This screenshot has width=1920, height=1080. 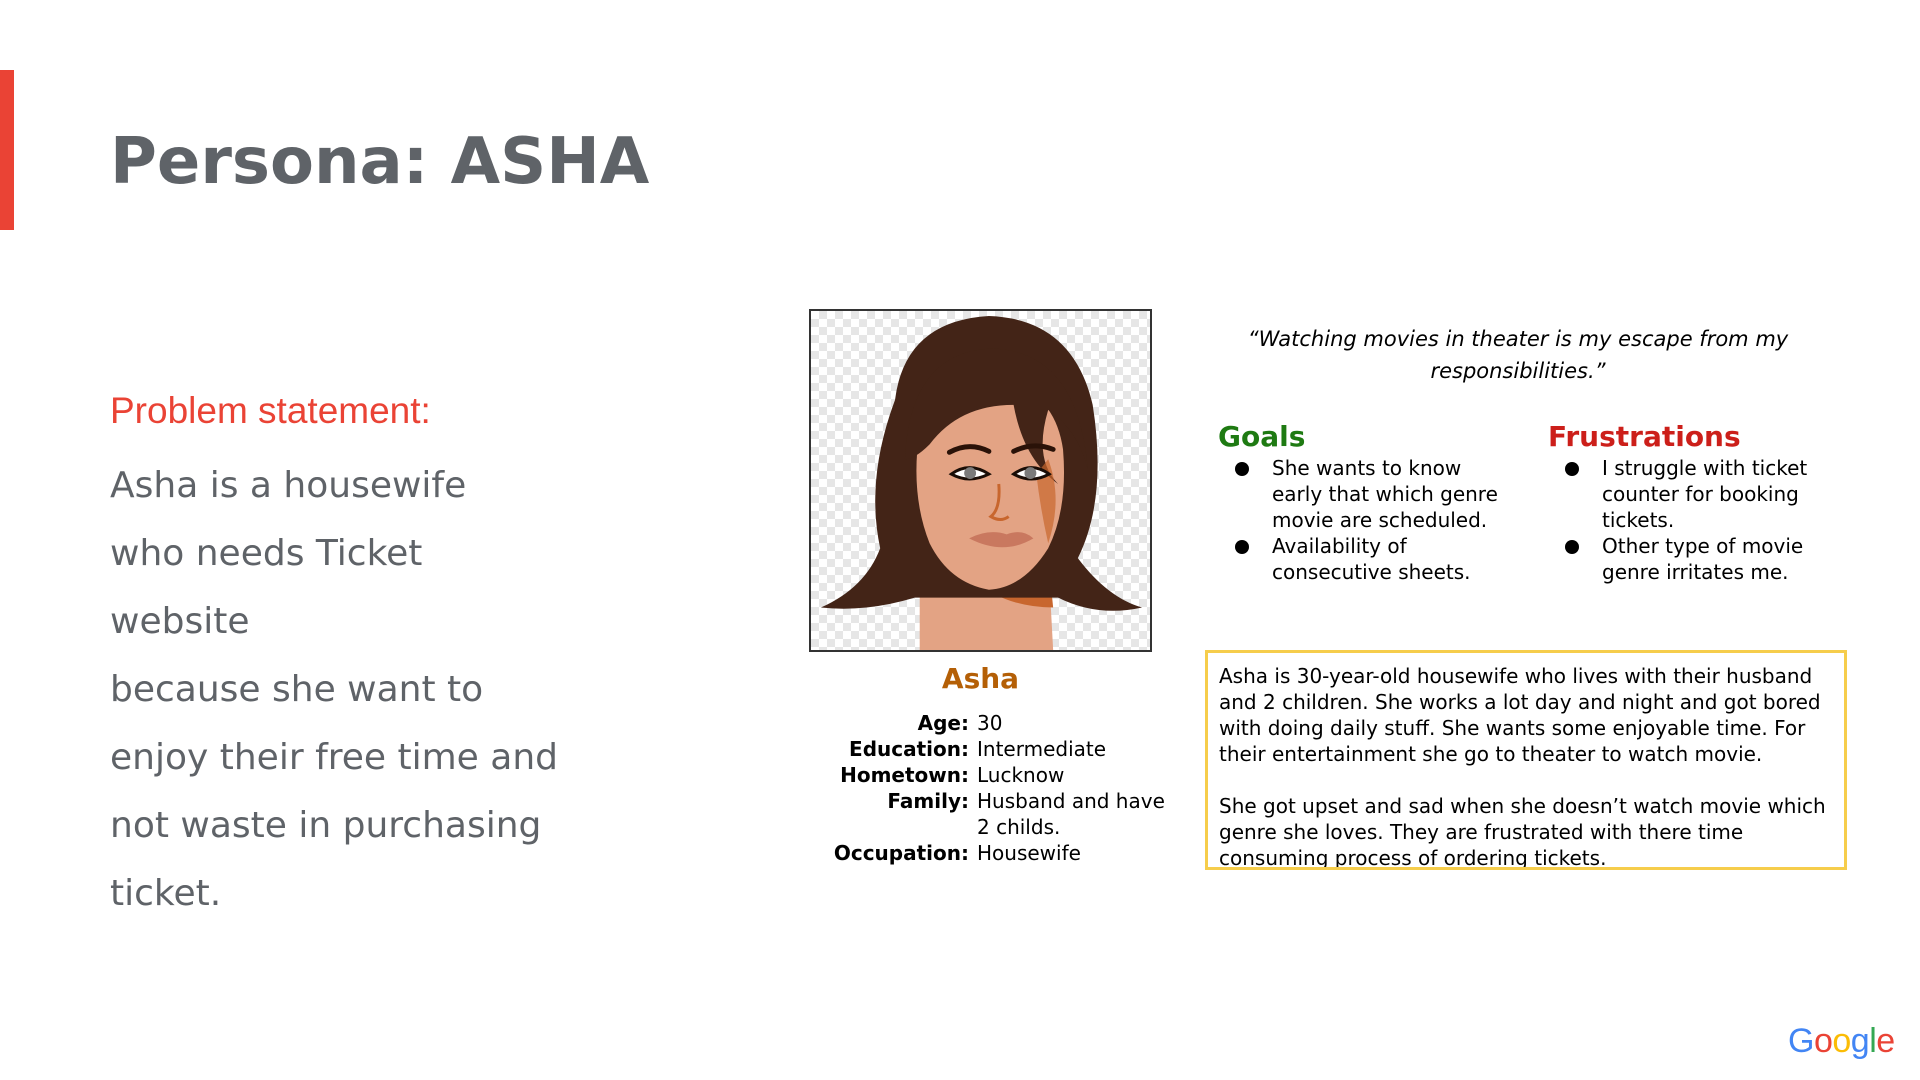 What do you see at coordinates (1885, 1041) in the screenshot?
I see `logo-letter: e` at bounding box center [1885, 1041].